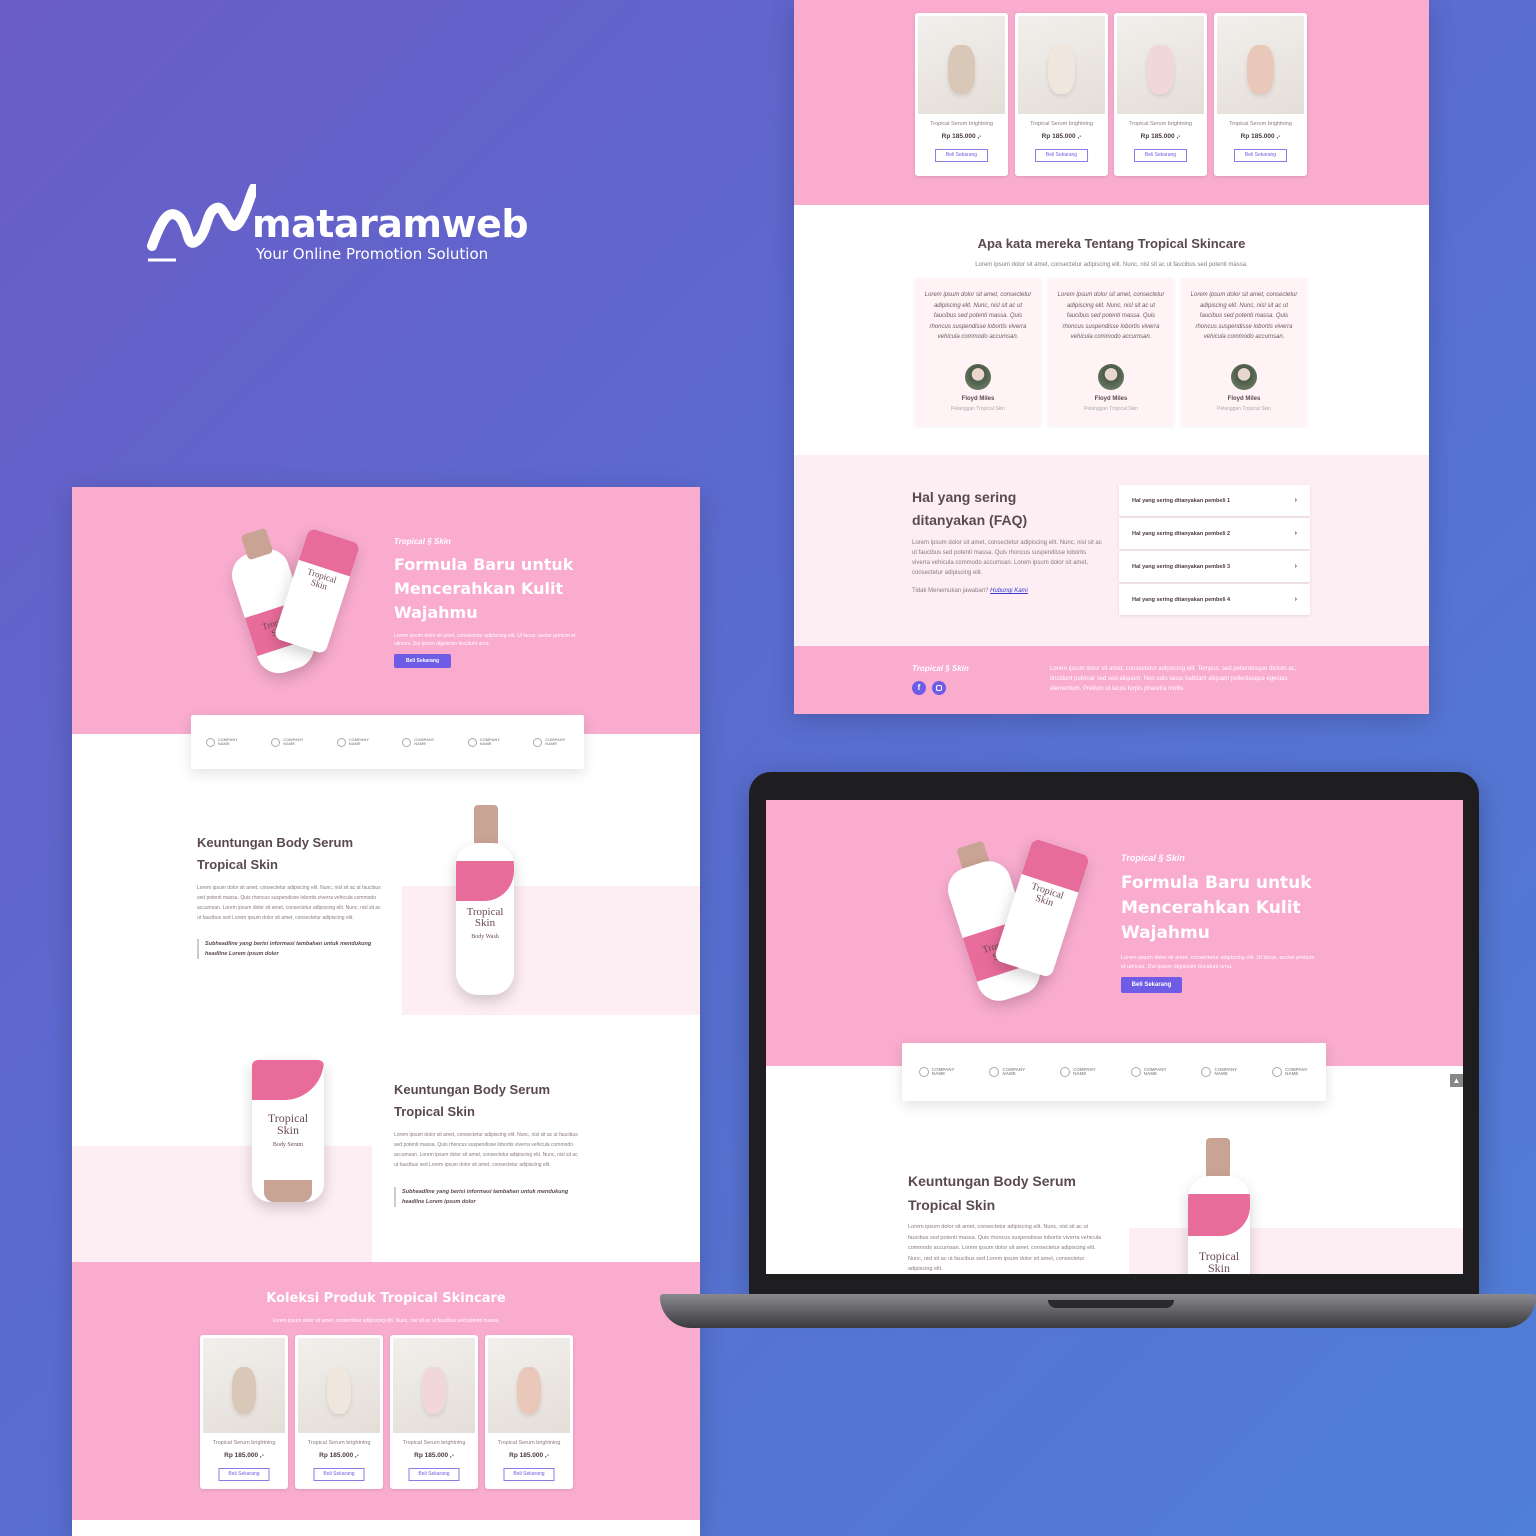  Describe the element at coordinates (386, 610) in the screenshot. I see `hero-section` at that location.